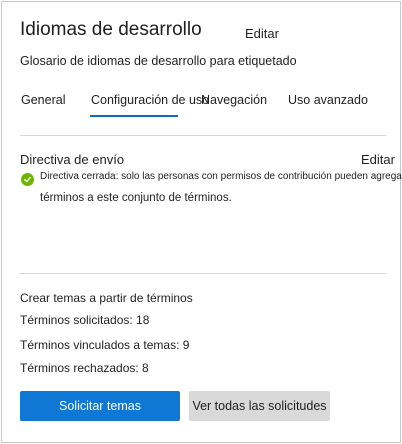 The height and width of the screenshot is (444, 402). Describe the element at coordinates (43, 100) in the screenshot. I see `tab-general: General` at that location.